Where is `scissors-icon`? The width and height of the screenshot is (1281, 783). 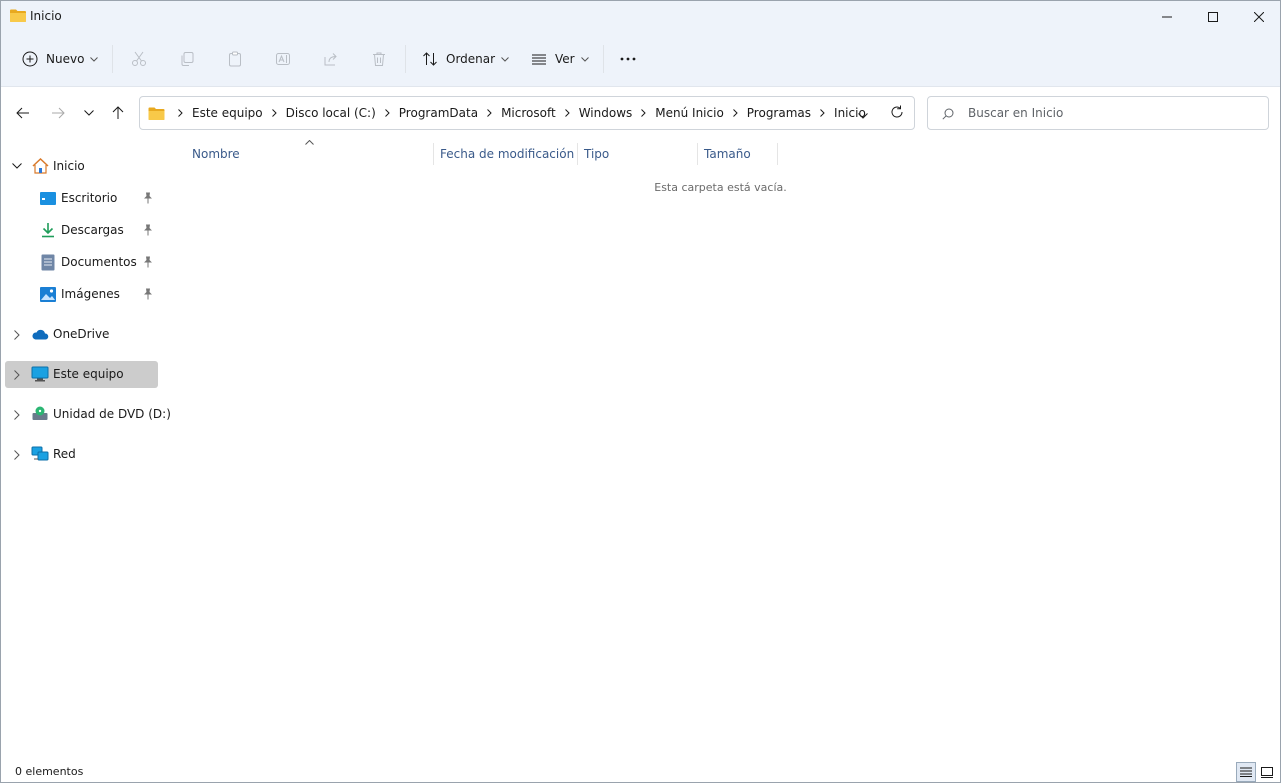
scissors-icon is located at coordinates (139, 58).